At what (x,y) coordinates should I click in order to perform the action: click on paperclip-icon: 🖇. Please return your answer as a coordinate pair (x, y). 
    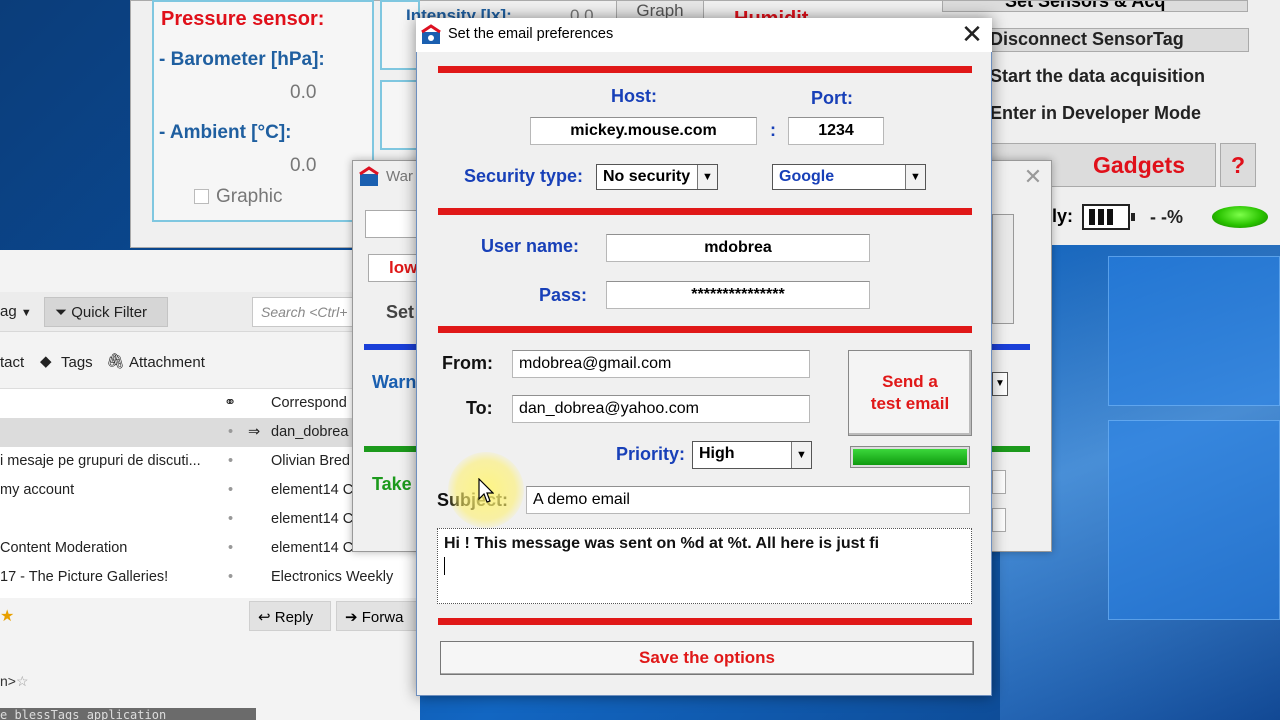
    Looking at the image, I should click on (116, 361).